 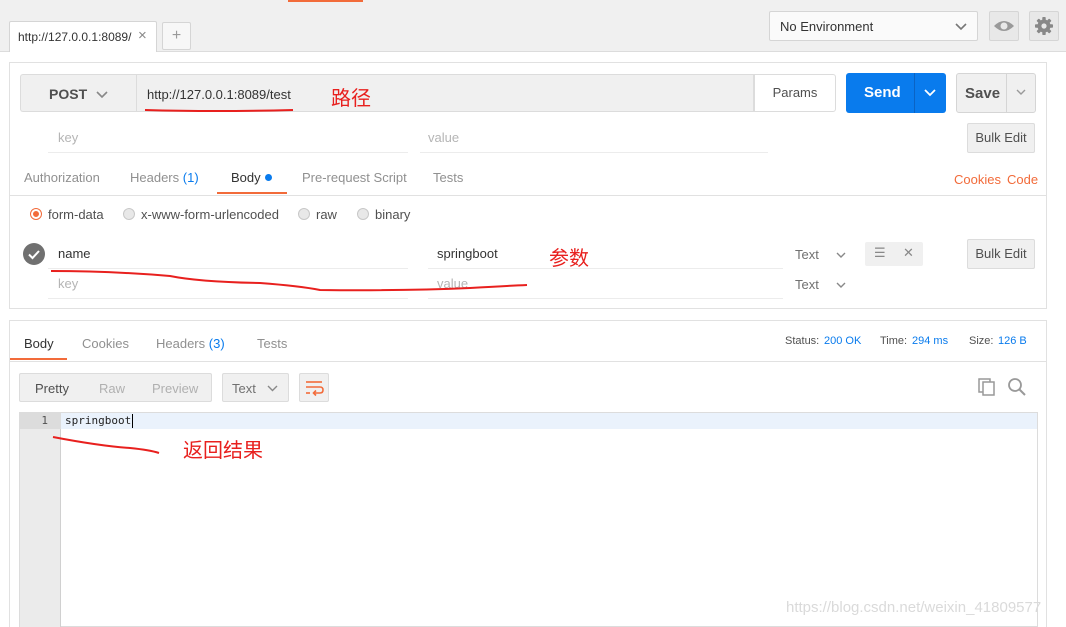 I want to click on watermark: https://blog.csdn.net/weixin_41809577, so click(x=914, y=607).